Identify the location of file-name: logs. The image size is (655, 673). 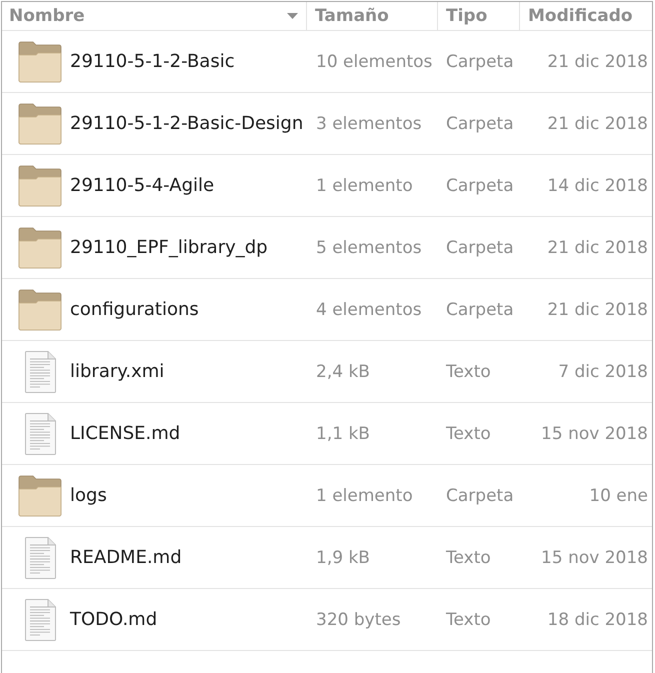
(88, 495).